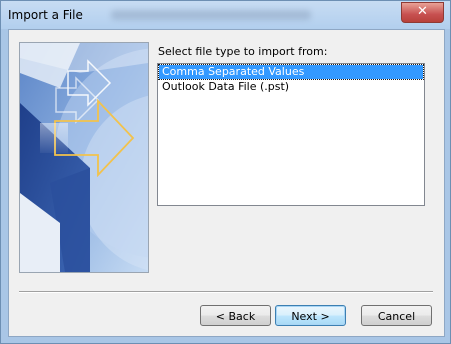 The image size is (451, 344). What do you see at coordinates (291, 87) in the screenshot?
I see `list-item-outlook-data-file: Outlook Data File (.pst)` at bounding box center [291, 87].